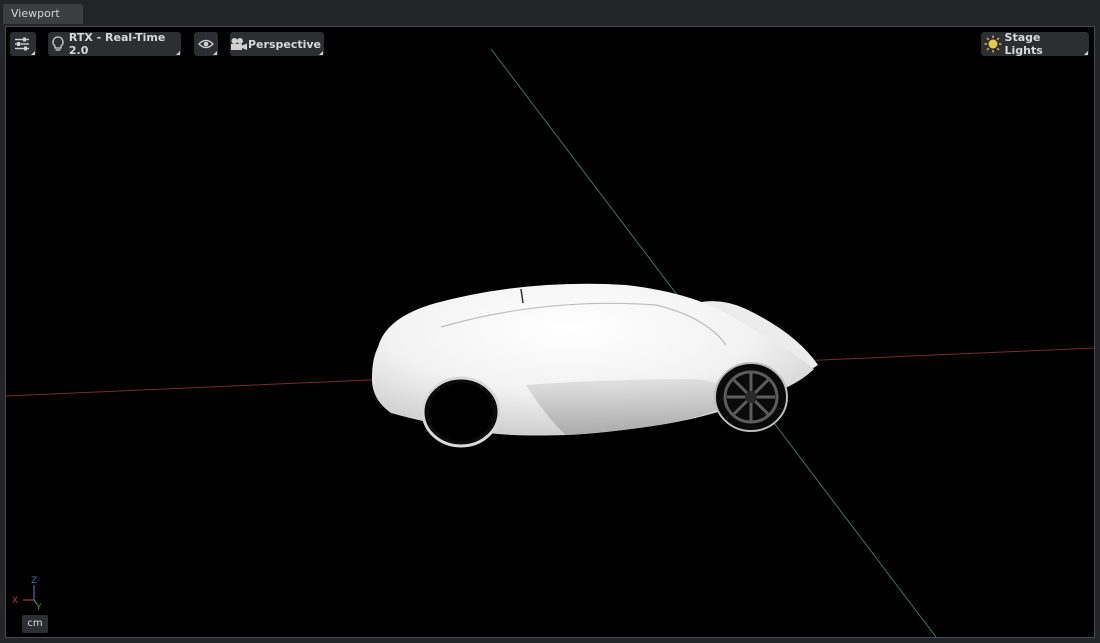 The height and width of the screenshot is (643, 1100). What do you see at coordinates (993, 44) in the screenshot?
I see `sun-icon` at bounding box center [993, 44].